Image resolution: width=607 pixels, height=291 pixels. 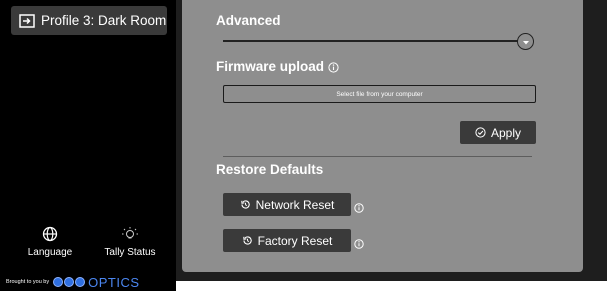 What do you see at coordinates (27, 20) in the screenshot?
I see `enter-icon` at bounding box center [27, 20].